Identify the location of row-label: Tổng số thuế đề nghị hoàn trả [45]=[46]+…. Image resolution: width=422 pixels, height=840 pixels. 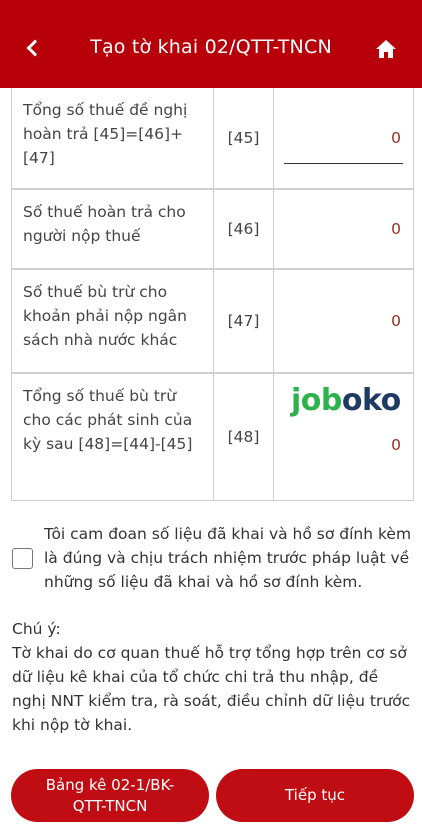
(113, 138).